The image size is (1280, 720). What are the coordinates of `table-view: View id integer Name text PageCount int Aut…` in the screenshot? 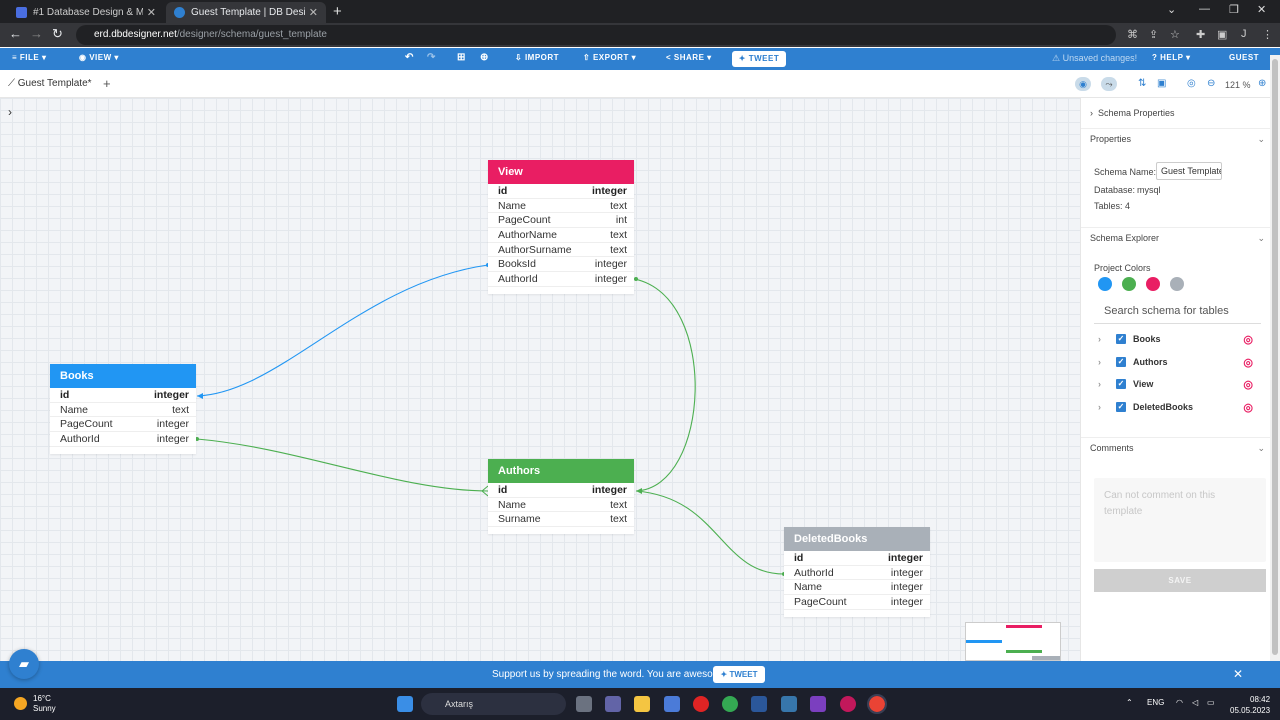 It's located at (561, 227).